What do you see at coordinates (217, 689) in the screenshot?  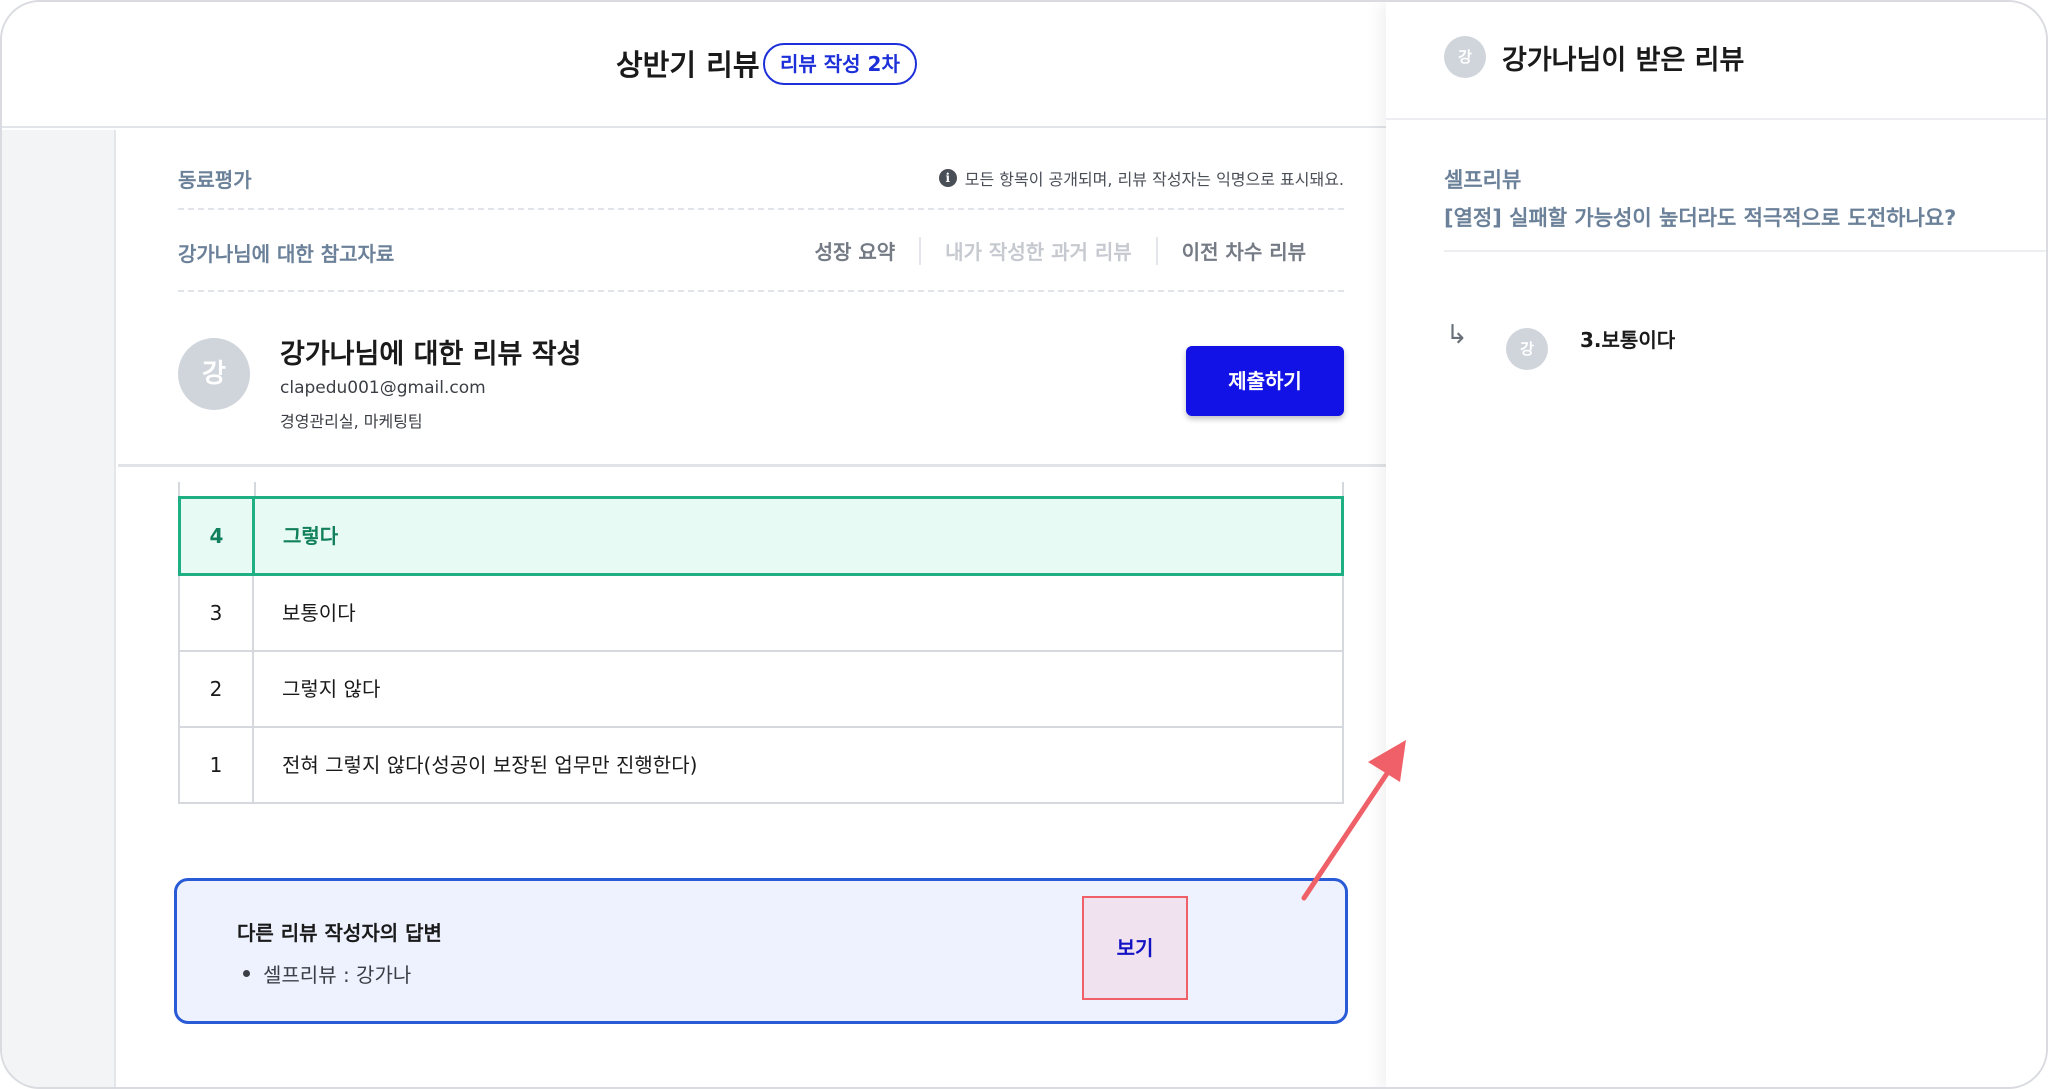 I see `option-number: 2` at bounding box center [217, 689].